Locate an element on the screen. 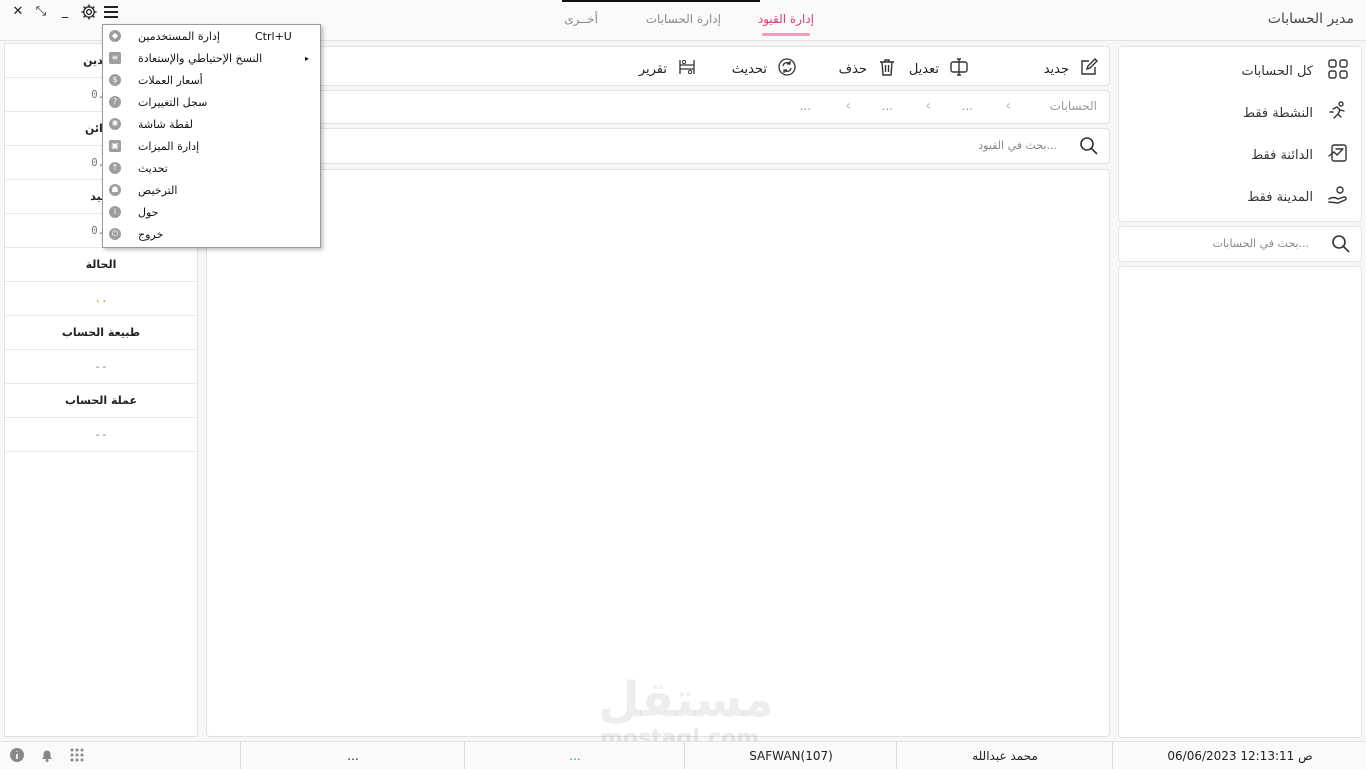  menu-shortcut: Ctrl+U is located at coordinates (273, 36).